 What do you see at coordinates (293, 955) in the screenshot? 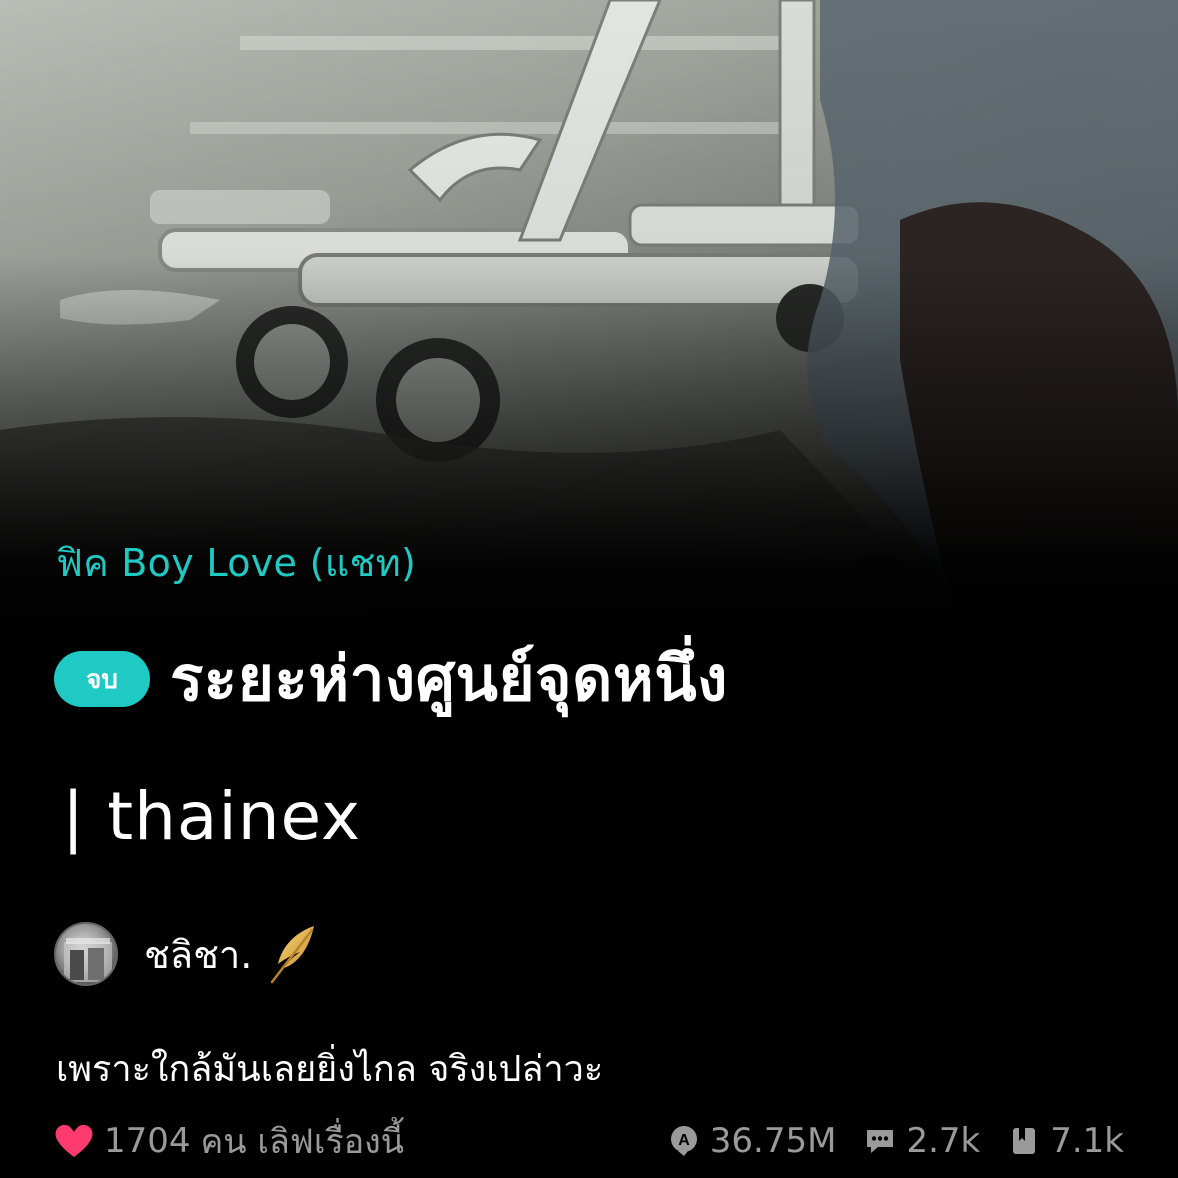
I see `feather-icon` at bounding box center [293, 955].